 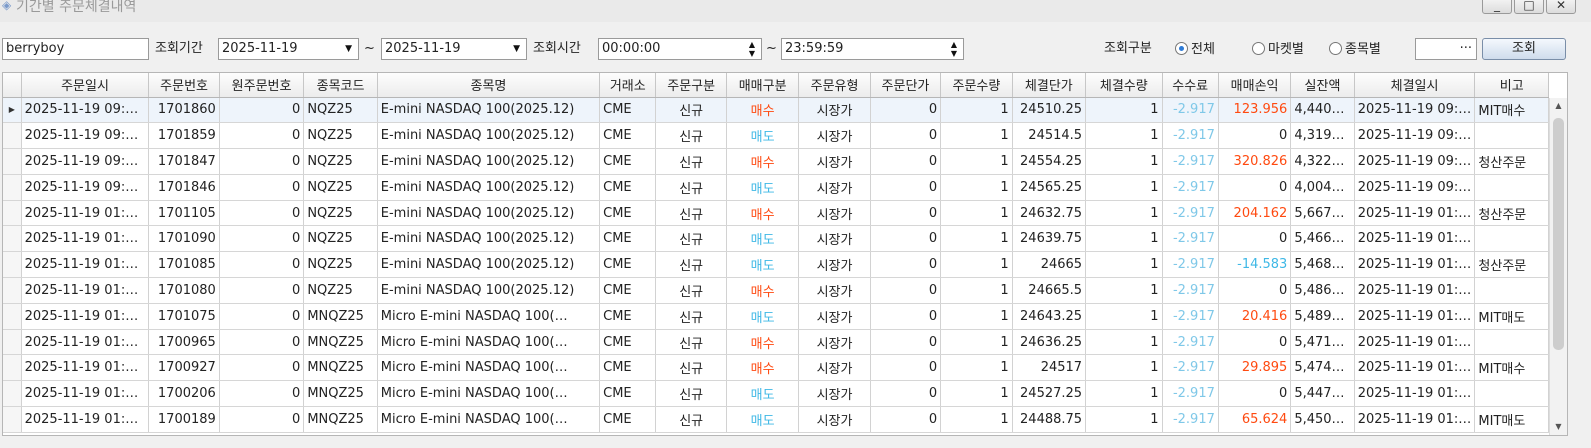 I want to click on col-header-pnl: 매매손익, so click(x=1255, y=85).